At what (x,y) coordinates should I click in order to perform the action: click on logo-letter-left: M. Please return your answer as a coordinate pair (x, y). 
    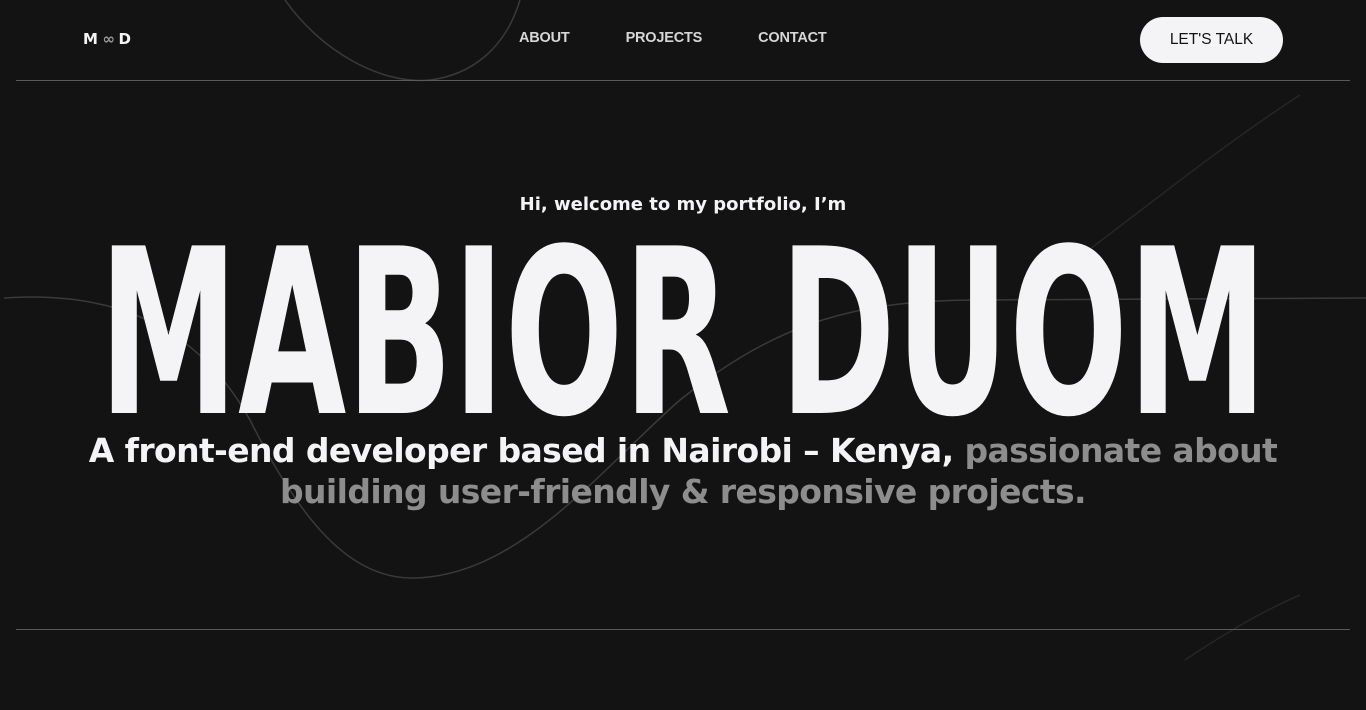
    Looking at the image, I should click on (91, 39).